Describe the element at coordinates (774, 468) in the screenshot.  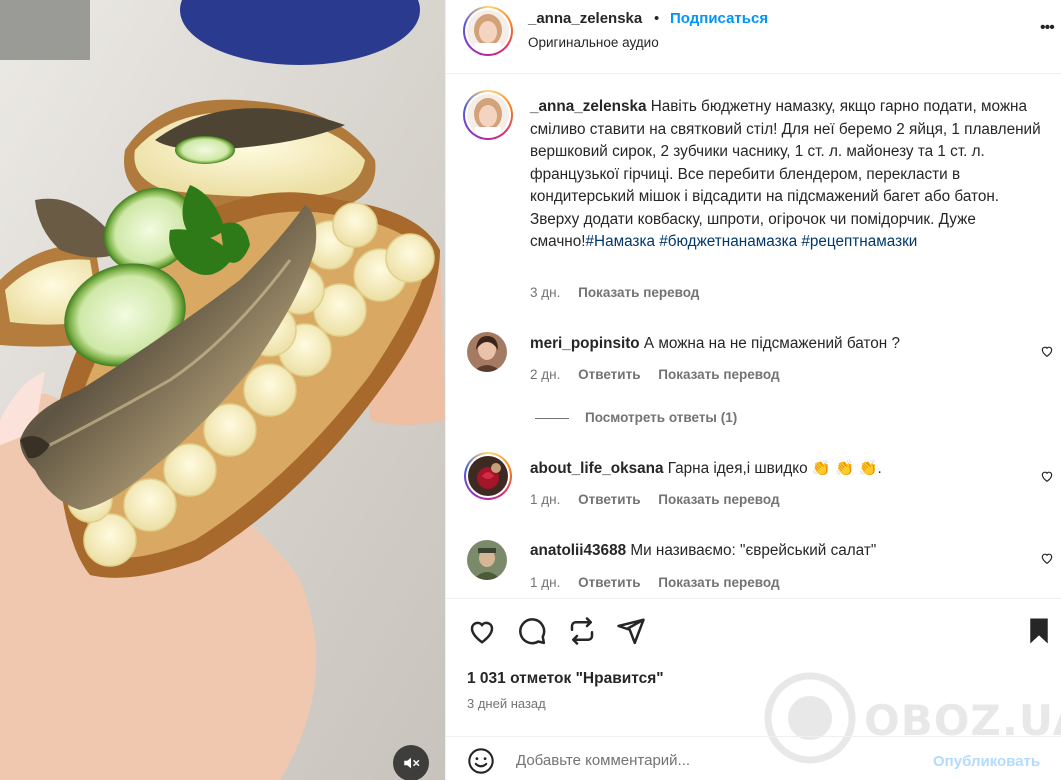
I see `comment-text: Гарна ідея,і швидко 👏 👏 👏.` at that location.